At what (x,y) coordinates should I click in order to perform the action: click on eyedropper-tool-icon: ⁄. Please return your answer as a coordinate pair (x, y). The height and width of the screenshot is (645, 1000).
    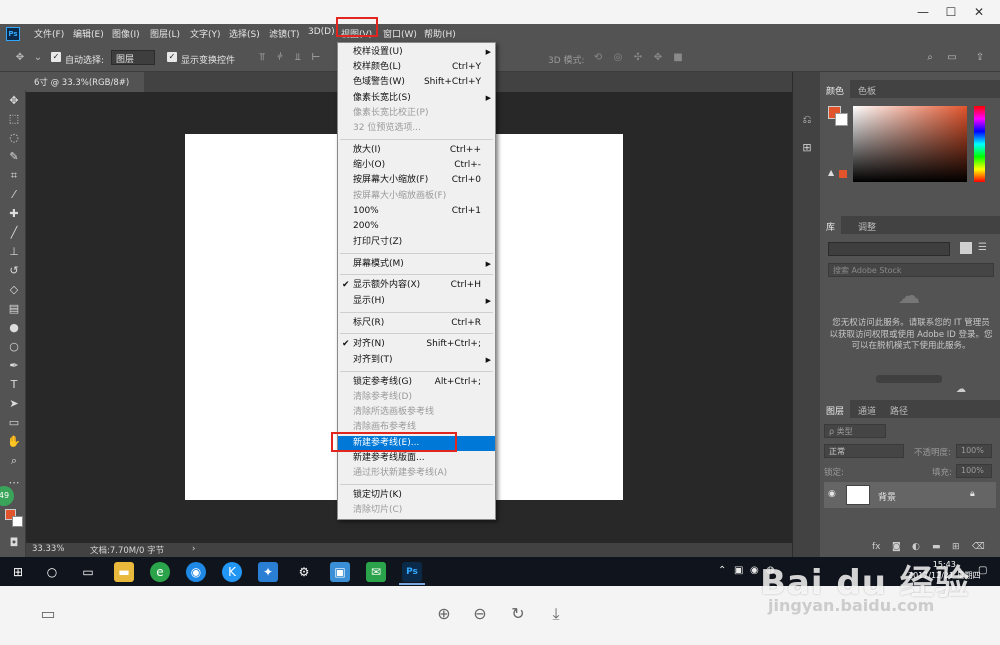
    Looking at the image, I should click on (14, 195).